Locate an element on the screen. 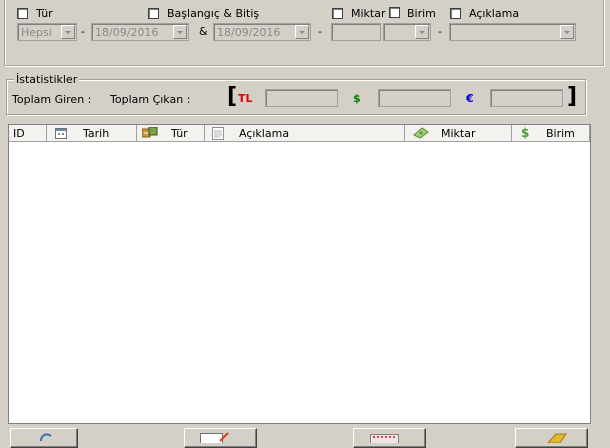  column-header-tur: Tür is located at coordinates (171, 133).